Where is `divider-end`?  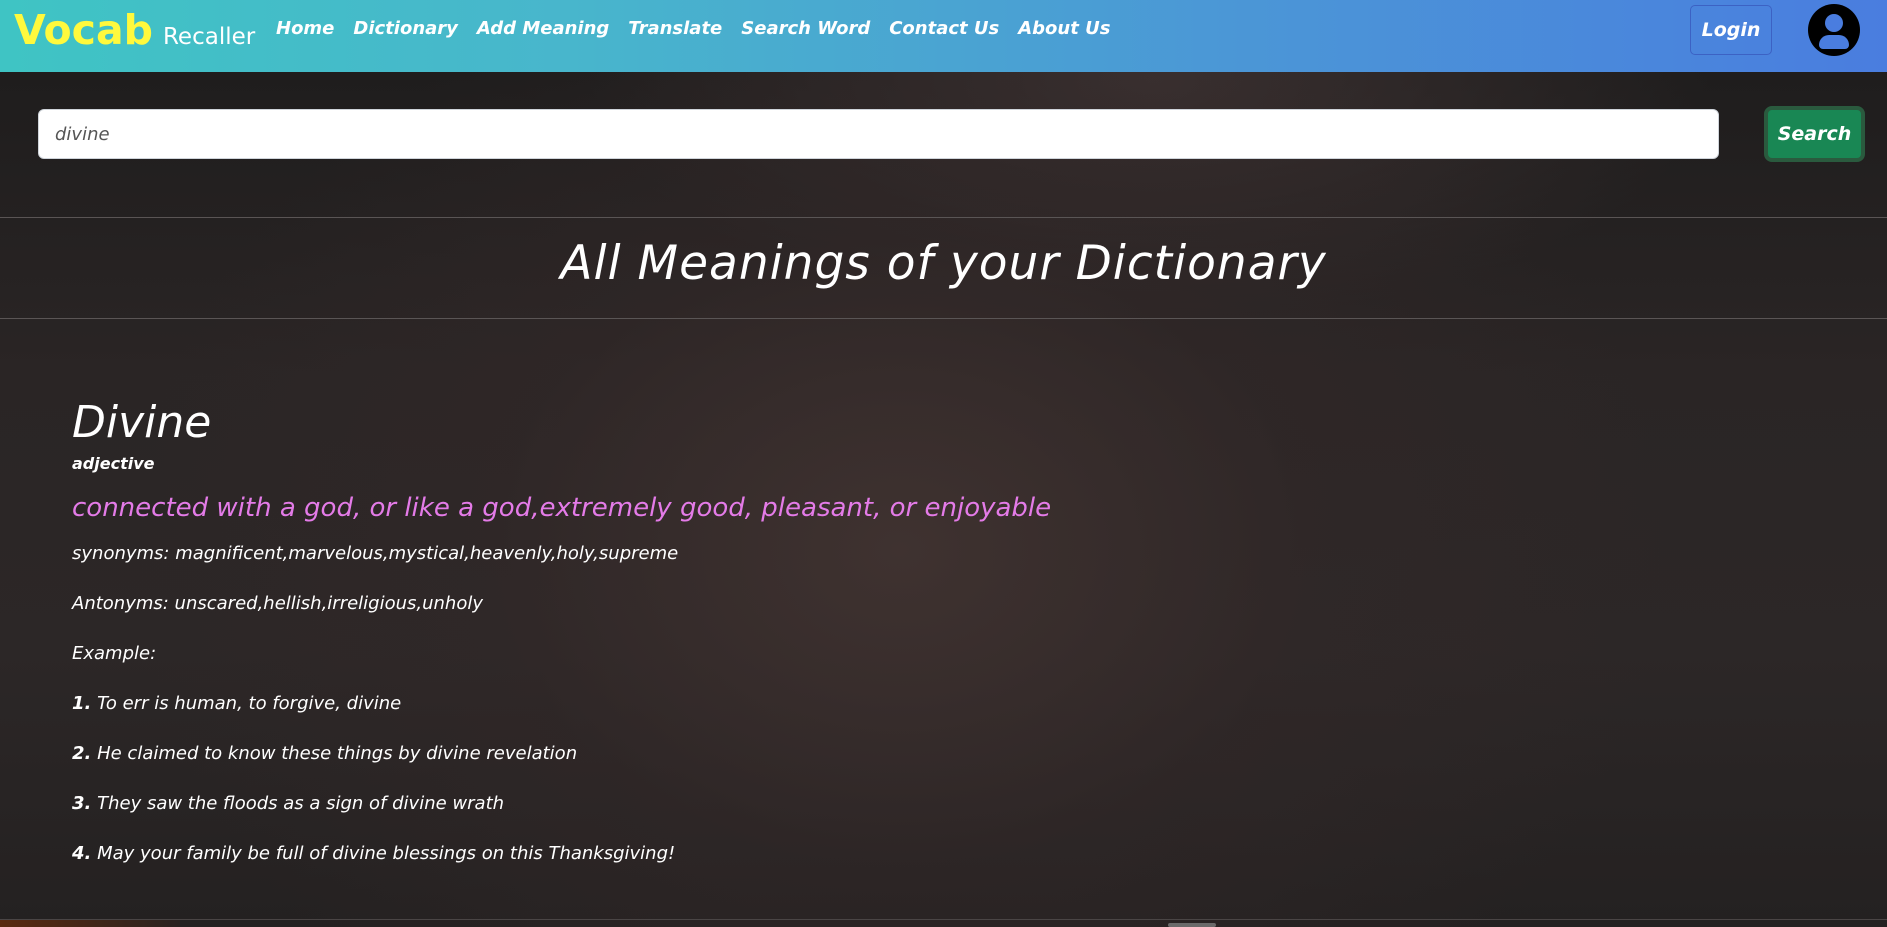
divider-end is located at coordinates (943, 919).